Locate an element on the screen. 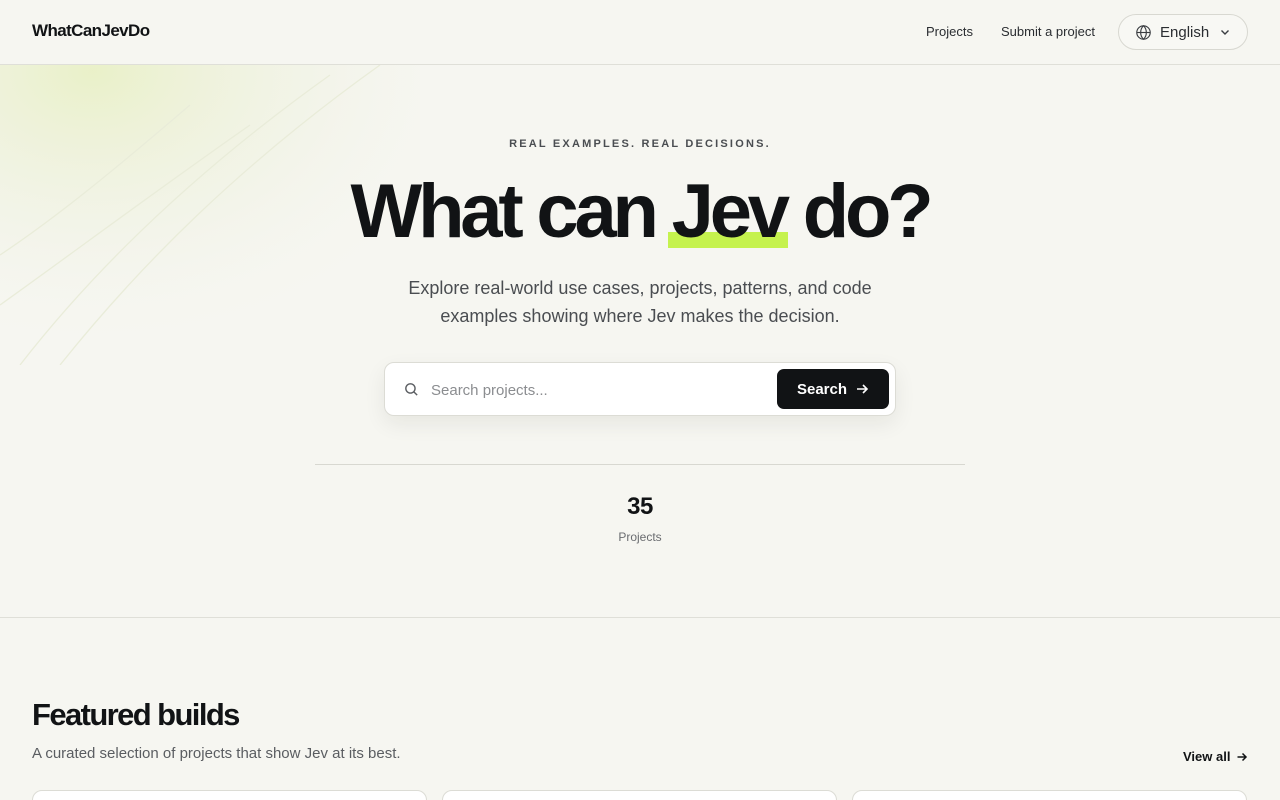 The image size is (1280, 800). view-all-label: View all is located at coordinates (1207, 756).